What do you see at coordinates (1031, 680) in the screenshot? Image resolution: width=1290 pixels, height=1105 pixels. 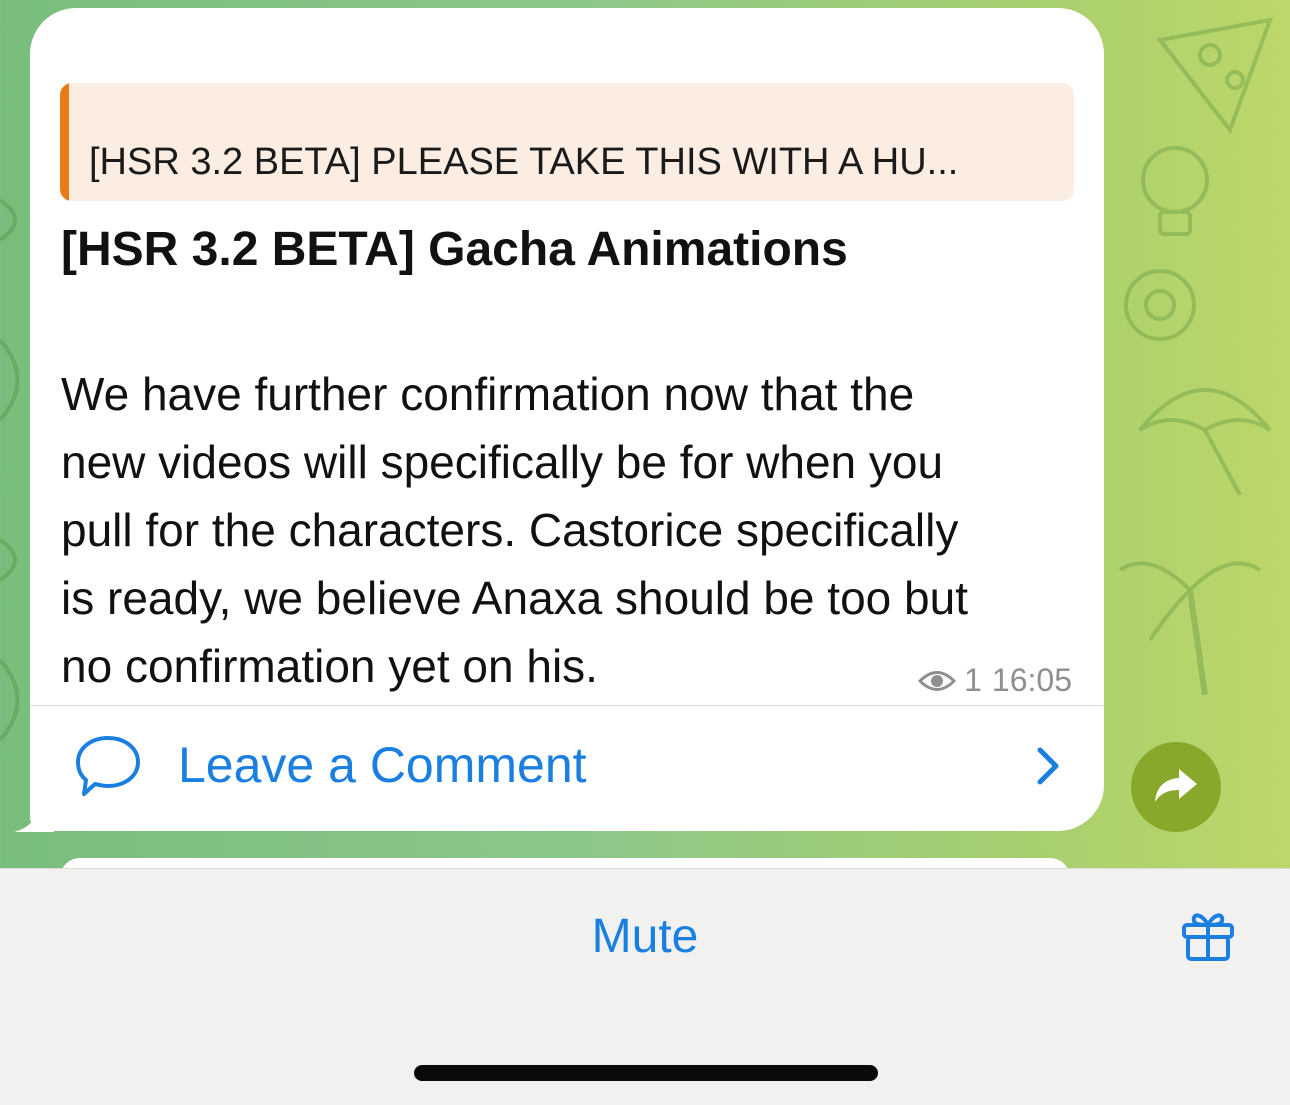 I see `message-time: 16:05` at bounding box center [1031, 680].